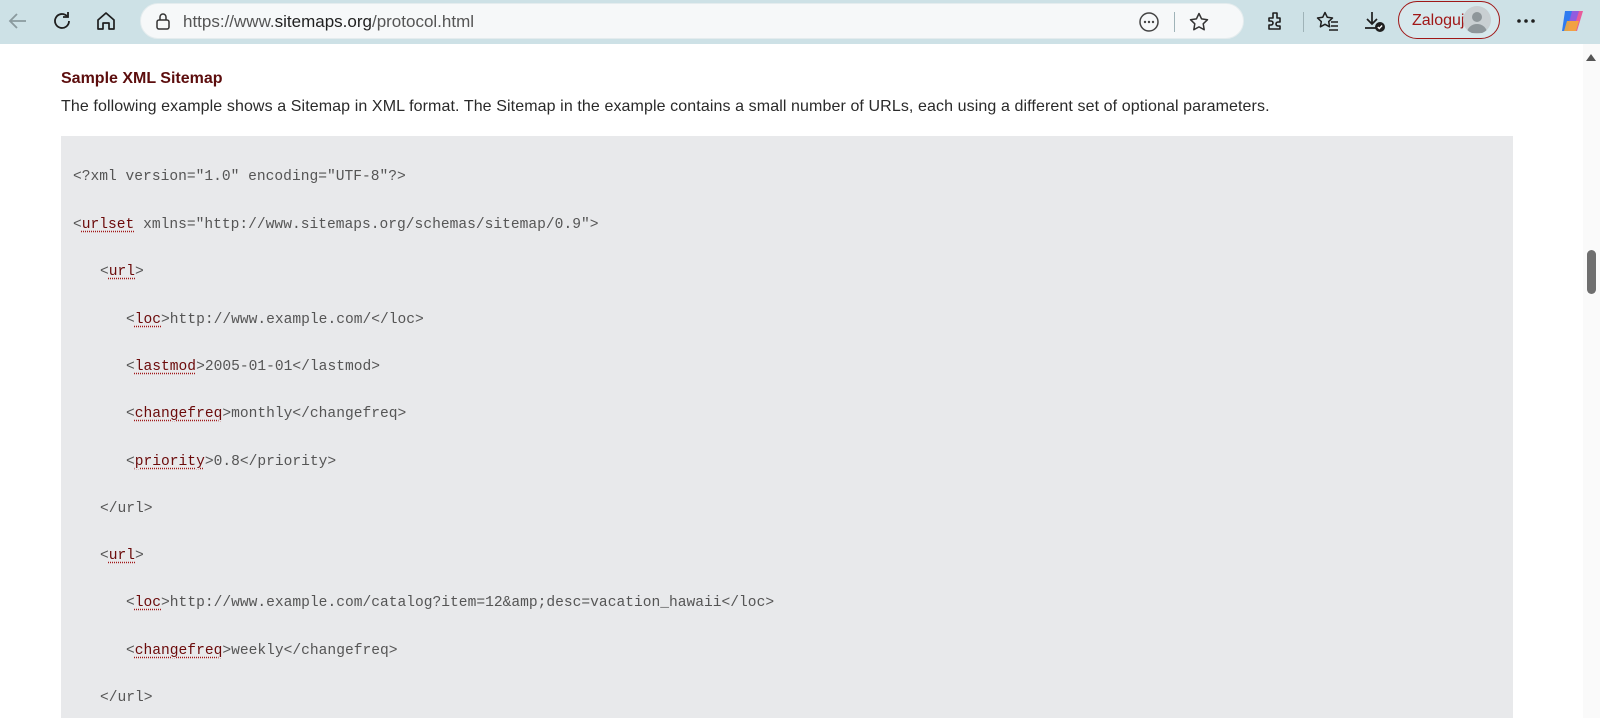 The height and width of the screenshot is (718, 1600). I want to click on favorites-icon, so click(1328, 21).